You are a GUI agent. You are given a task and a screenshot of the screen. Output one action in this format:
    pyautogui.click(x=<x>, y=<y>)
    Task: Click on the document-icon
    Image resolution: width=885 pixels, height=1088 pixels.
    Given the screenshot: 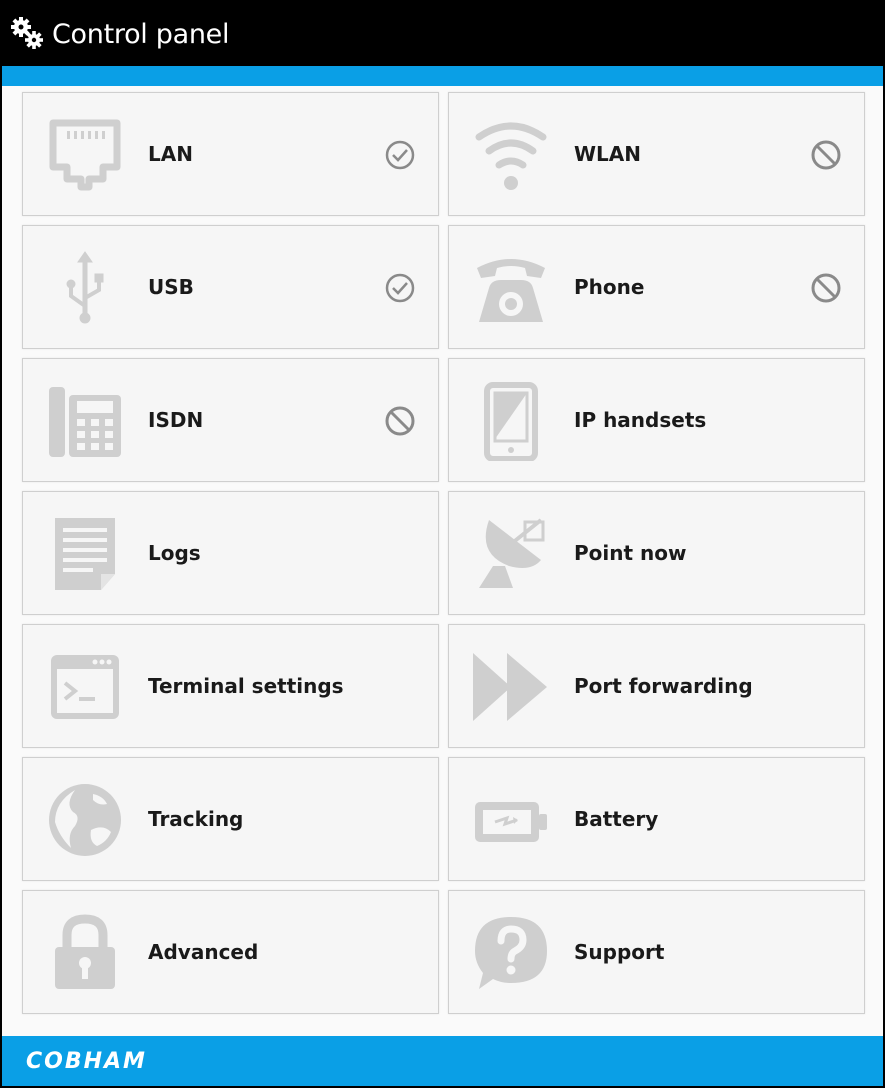 What is the action you would take?
    pyautogui.click(x=85, y=554)
    